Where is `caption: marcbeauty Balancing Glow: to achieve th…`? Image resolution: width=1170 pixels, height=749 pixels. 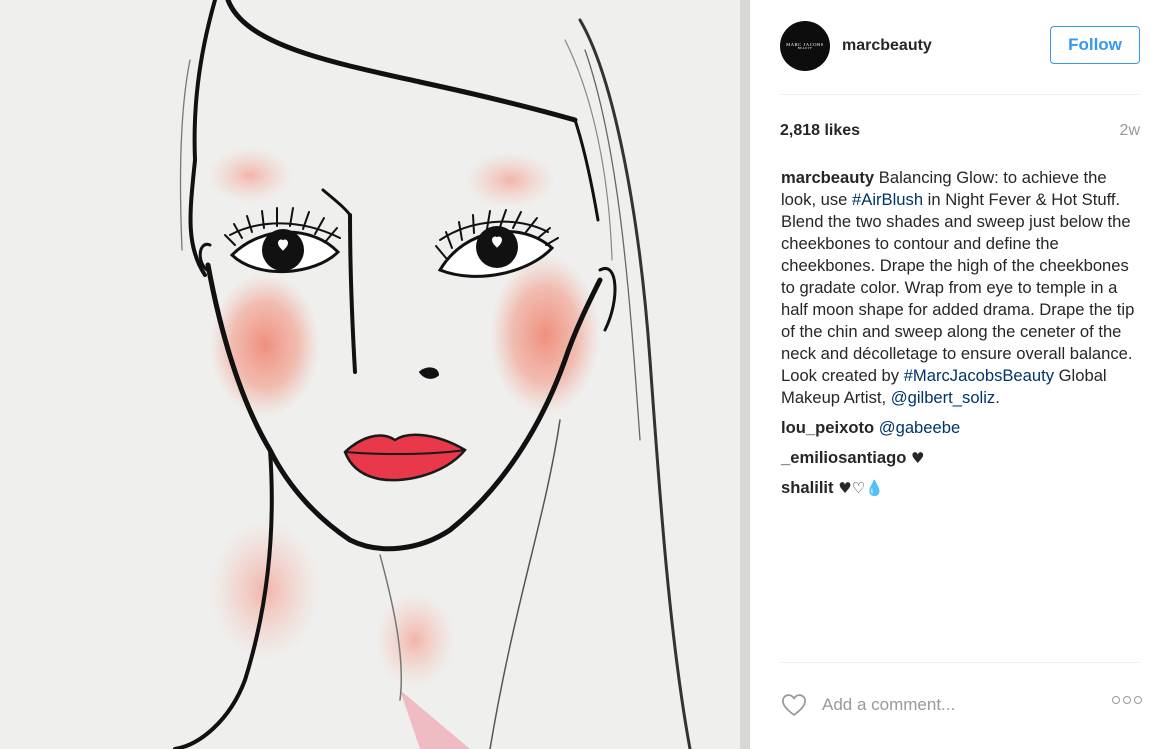 caption: marcbeauty Balancing Glow: to achieve th… is located at coordinates (962, 288).